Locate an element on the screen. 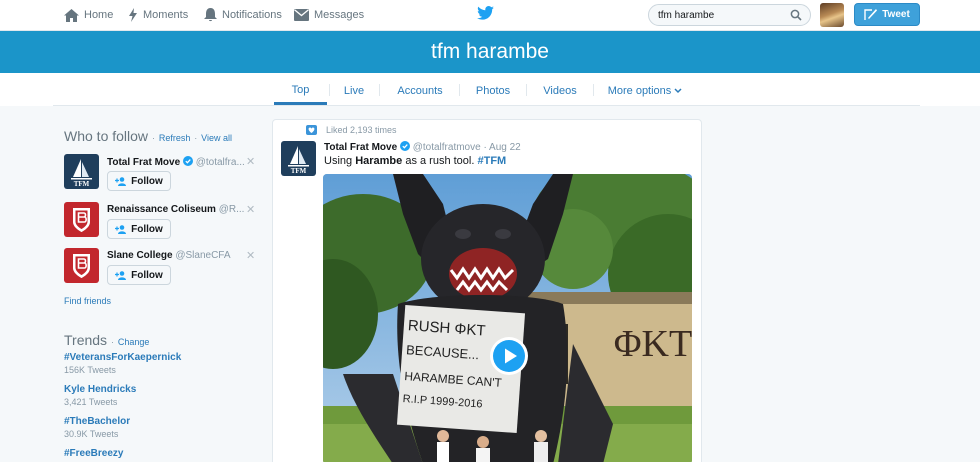 This screenshot has width=980, height=462. tweet-text-part: as a rush tool. is located at coordinates (440, 161).